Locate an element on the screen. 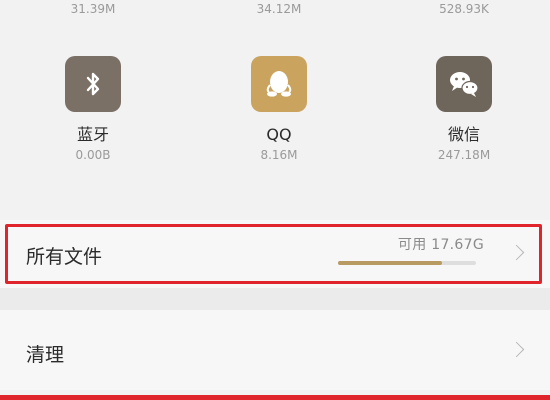  app-size: 8.16M is located at coordinates (279, 155).